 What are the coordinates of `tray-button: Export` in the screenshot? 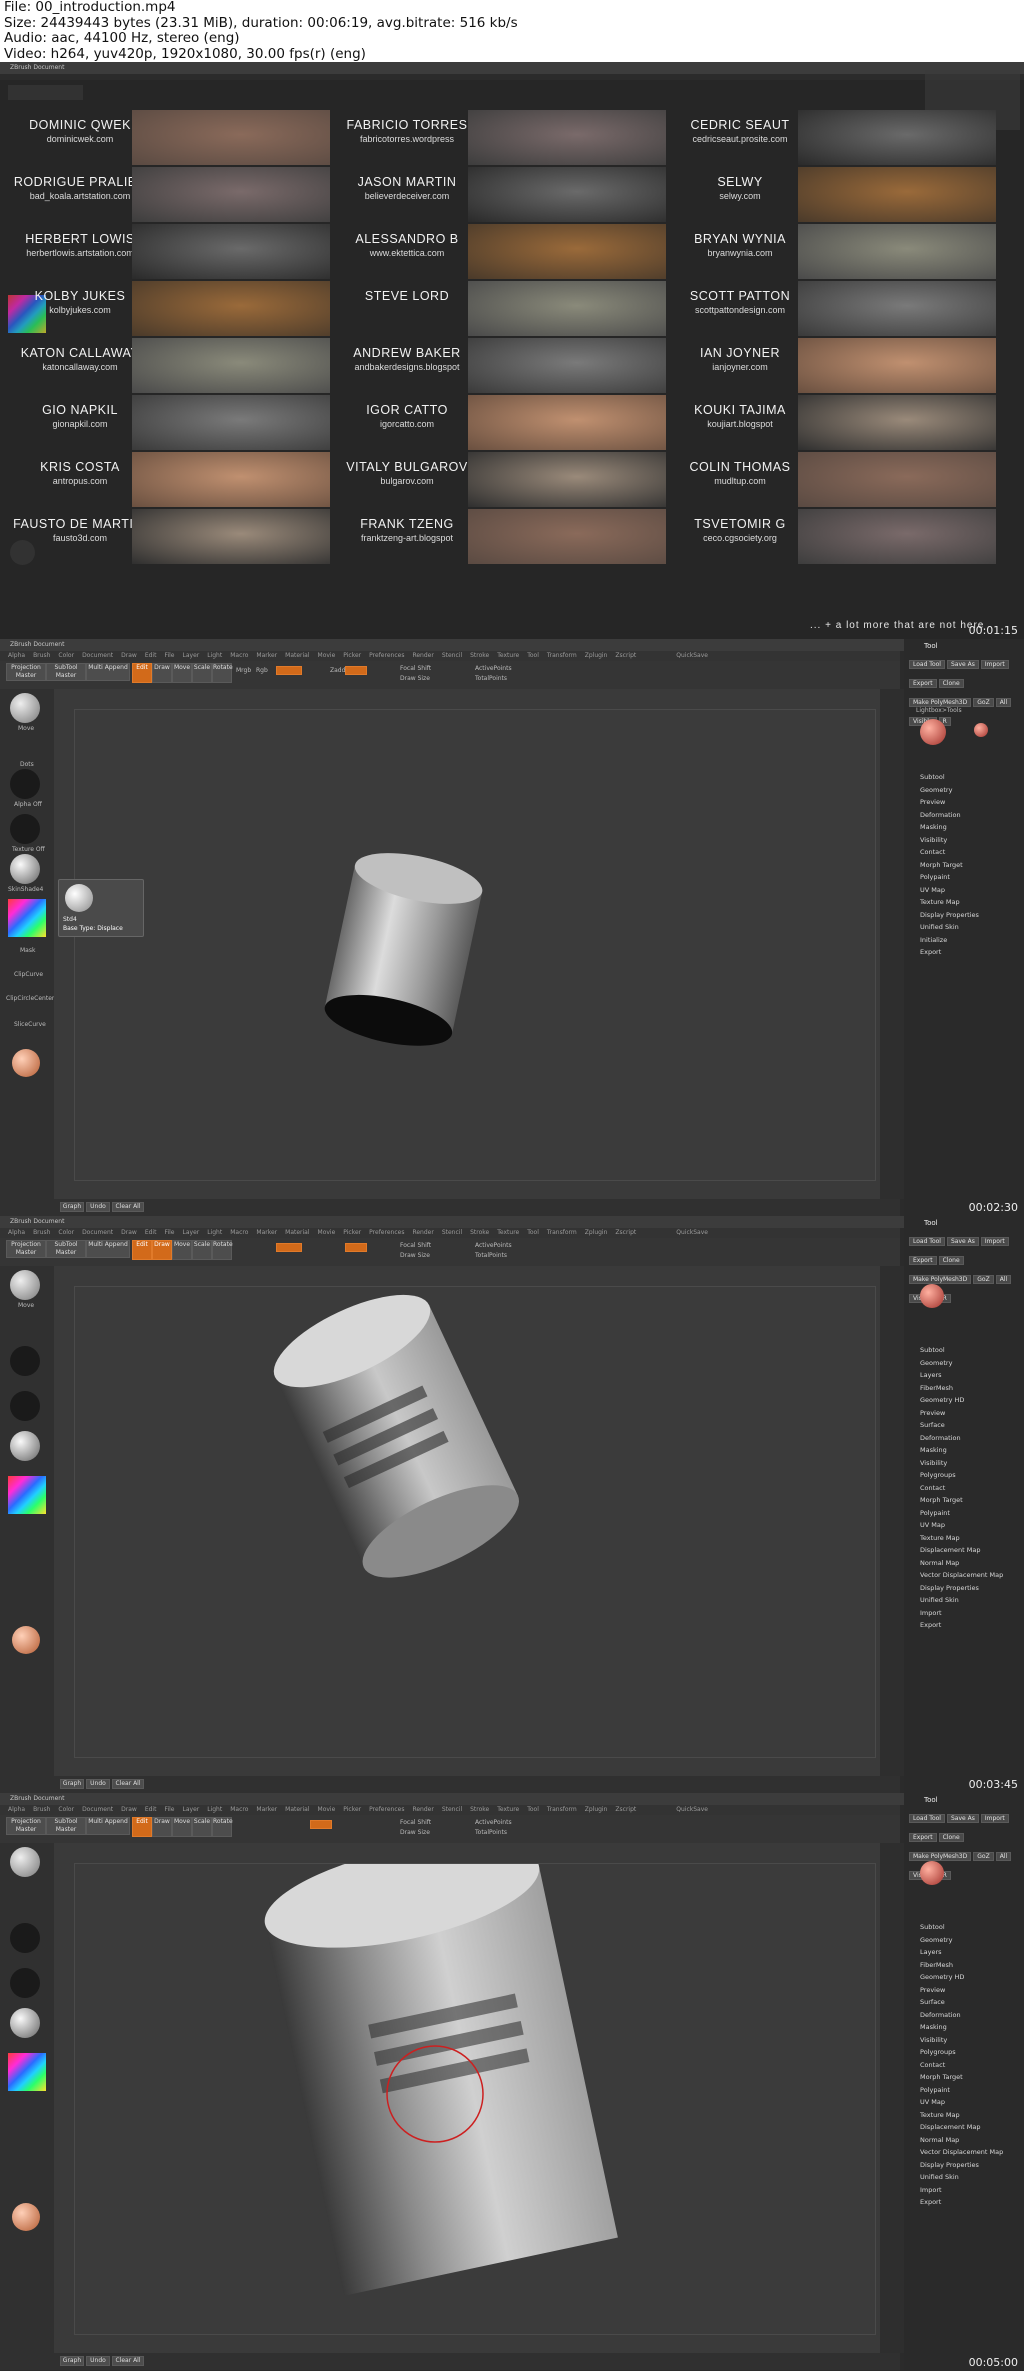 It's located at (923, 683).